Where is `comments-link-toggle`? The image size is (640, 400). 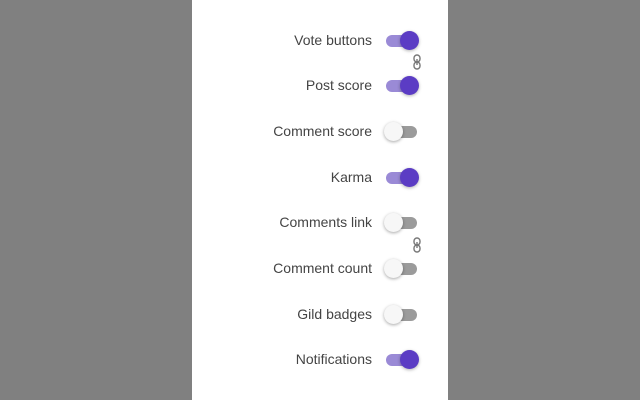 comments-link-toggle is located at coordinates (403, 223).